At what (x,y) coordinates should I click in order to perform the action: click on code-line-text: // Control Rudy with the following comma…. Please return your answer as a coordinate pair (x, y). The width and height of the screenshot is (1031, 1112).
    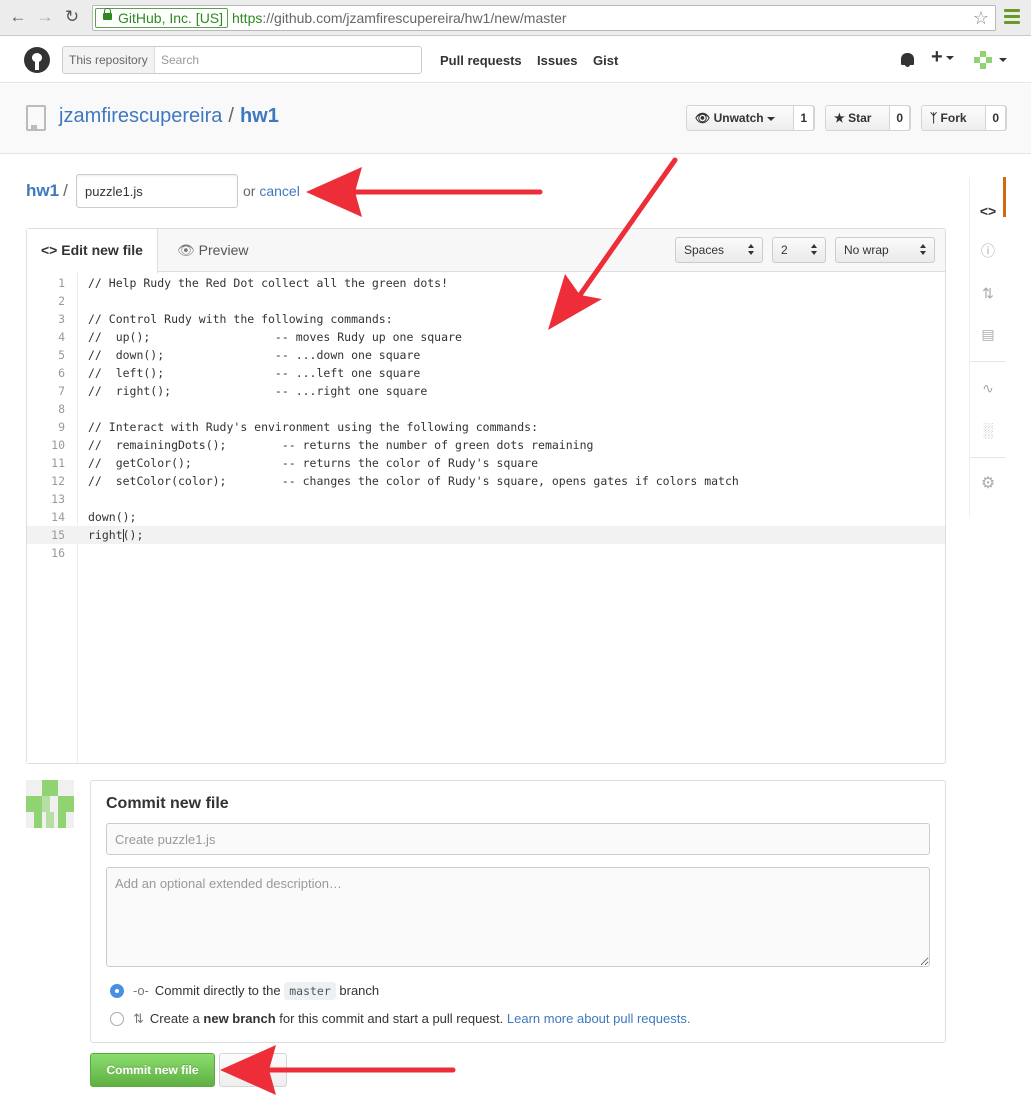
    Looking at the image, I should click on (240, 319).